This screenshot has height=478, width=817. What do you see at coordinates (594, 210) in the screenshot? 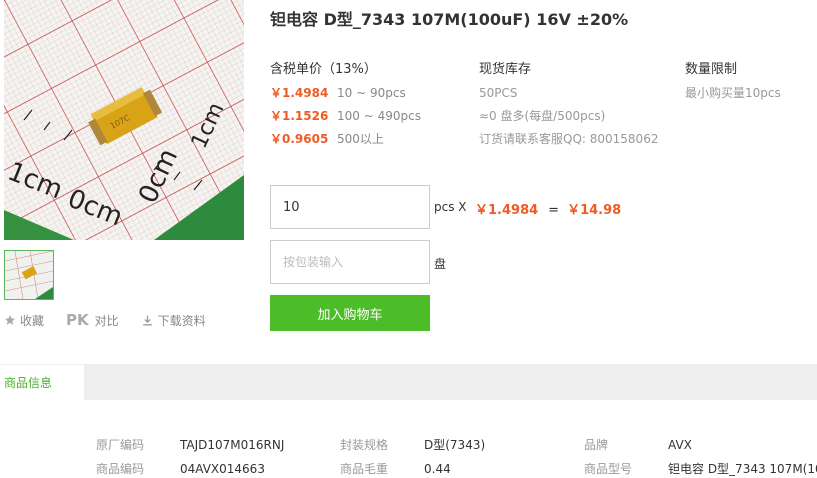
I see `calc-total: ￥14.98` at bounding box center [594, 210].